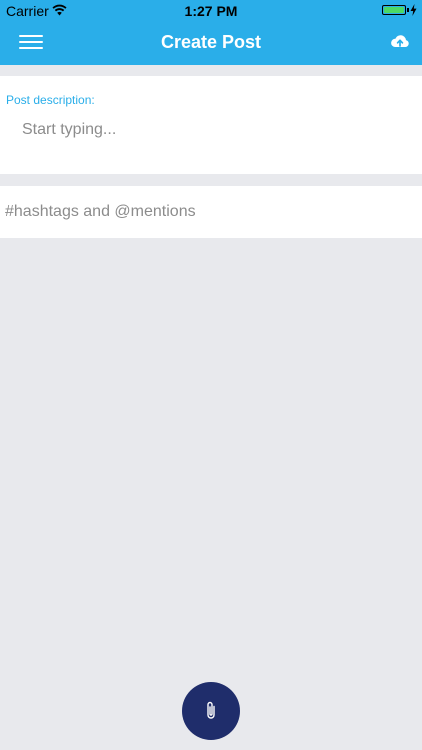 This screenshot has height=750, width=422. I want to click on post-description-card: Post description:, so click(211, 125).